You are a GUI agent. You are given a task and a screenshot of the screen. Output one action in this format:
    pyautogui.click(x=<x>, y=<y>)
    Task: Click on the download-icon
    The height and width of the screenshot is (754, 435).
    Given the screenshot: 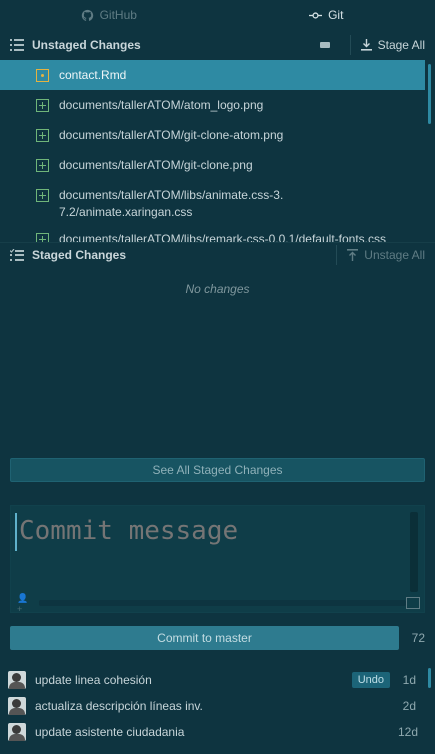 What is the action you would take?
    pyautogui.click(x=366, y=45)
    